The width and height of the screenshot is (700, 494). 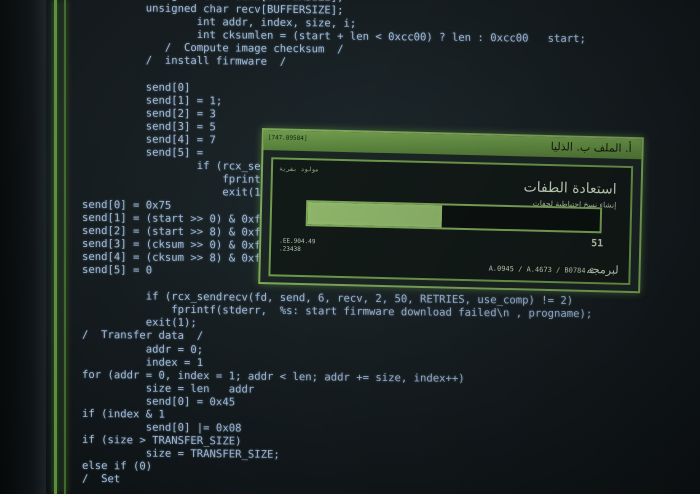 I want to click on stats-readout: A.0945 / A.4673 / B0784.3, so click(x=541, y=270).